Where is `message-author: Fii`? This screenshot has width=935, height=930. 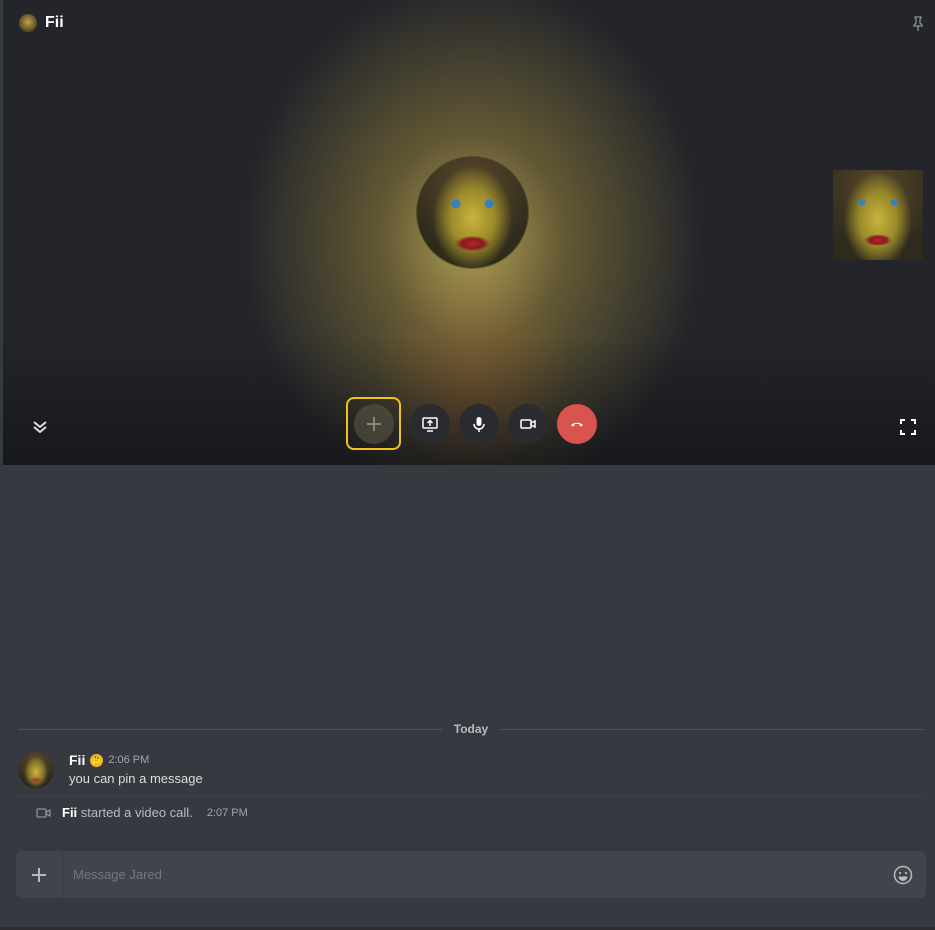 message-author: Fii is located at coordinates (77, 760).